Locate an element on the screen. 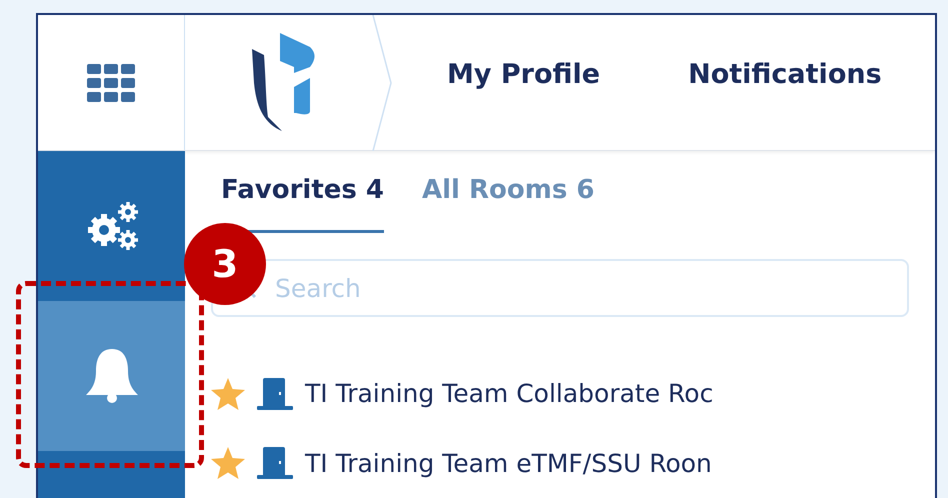 The image size is (948, 498). nav-link: My Profile is located at coordinates (523, 75).